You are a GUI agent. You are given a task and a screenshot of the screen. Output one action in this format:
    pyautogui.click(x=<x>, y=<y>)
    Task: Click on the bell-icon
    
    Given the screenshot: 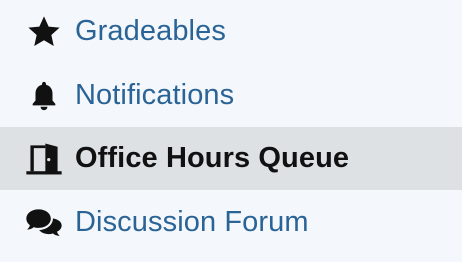 What is the action you would take?
    pyautogui.click(x=44, y=96)
    